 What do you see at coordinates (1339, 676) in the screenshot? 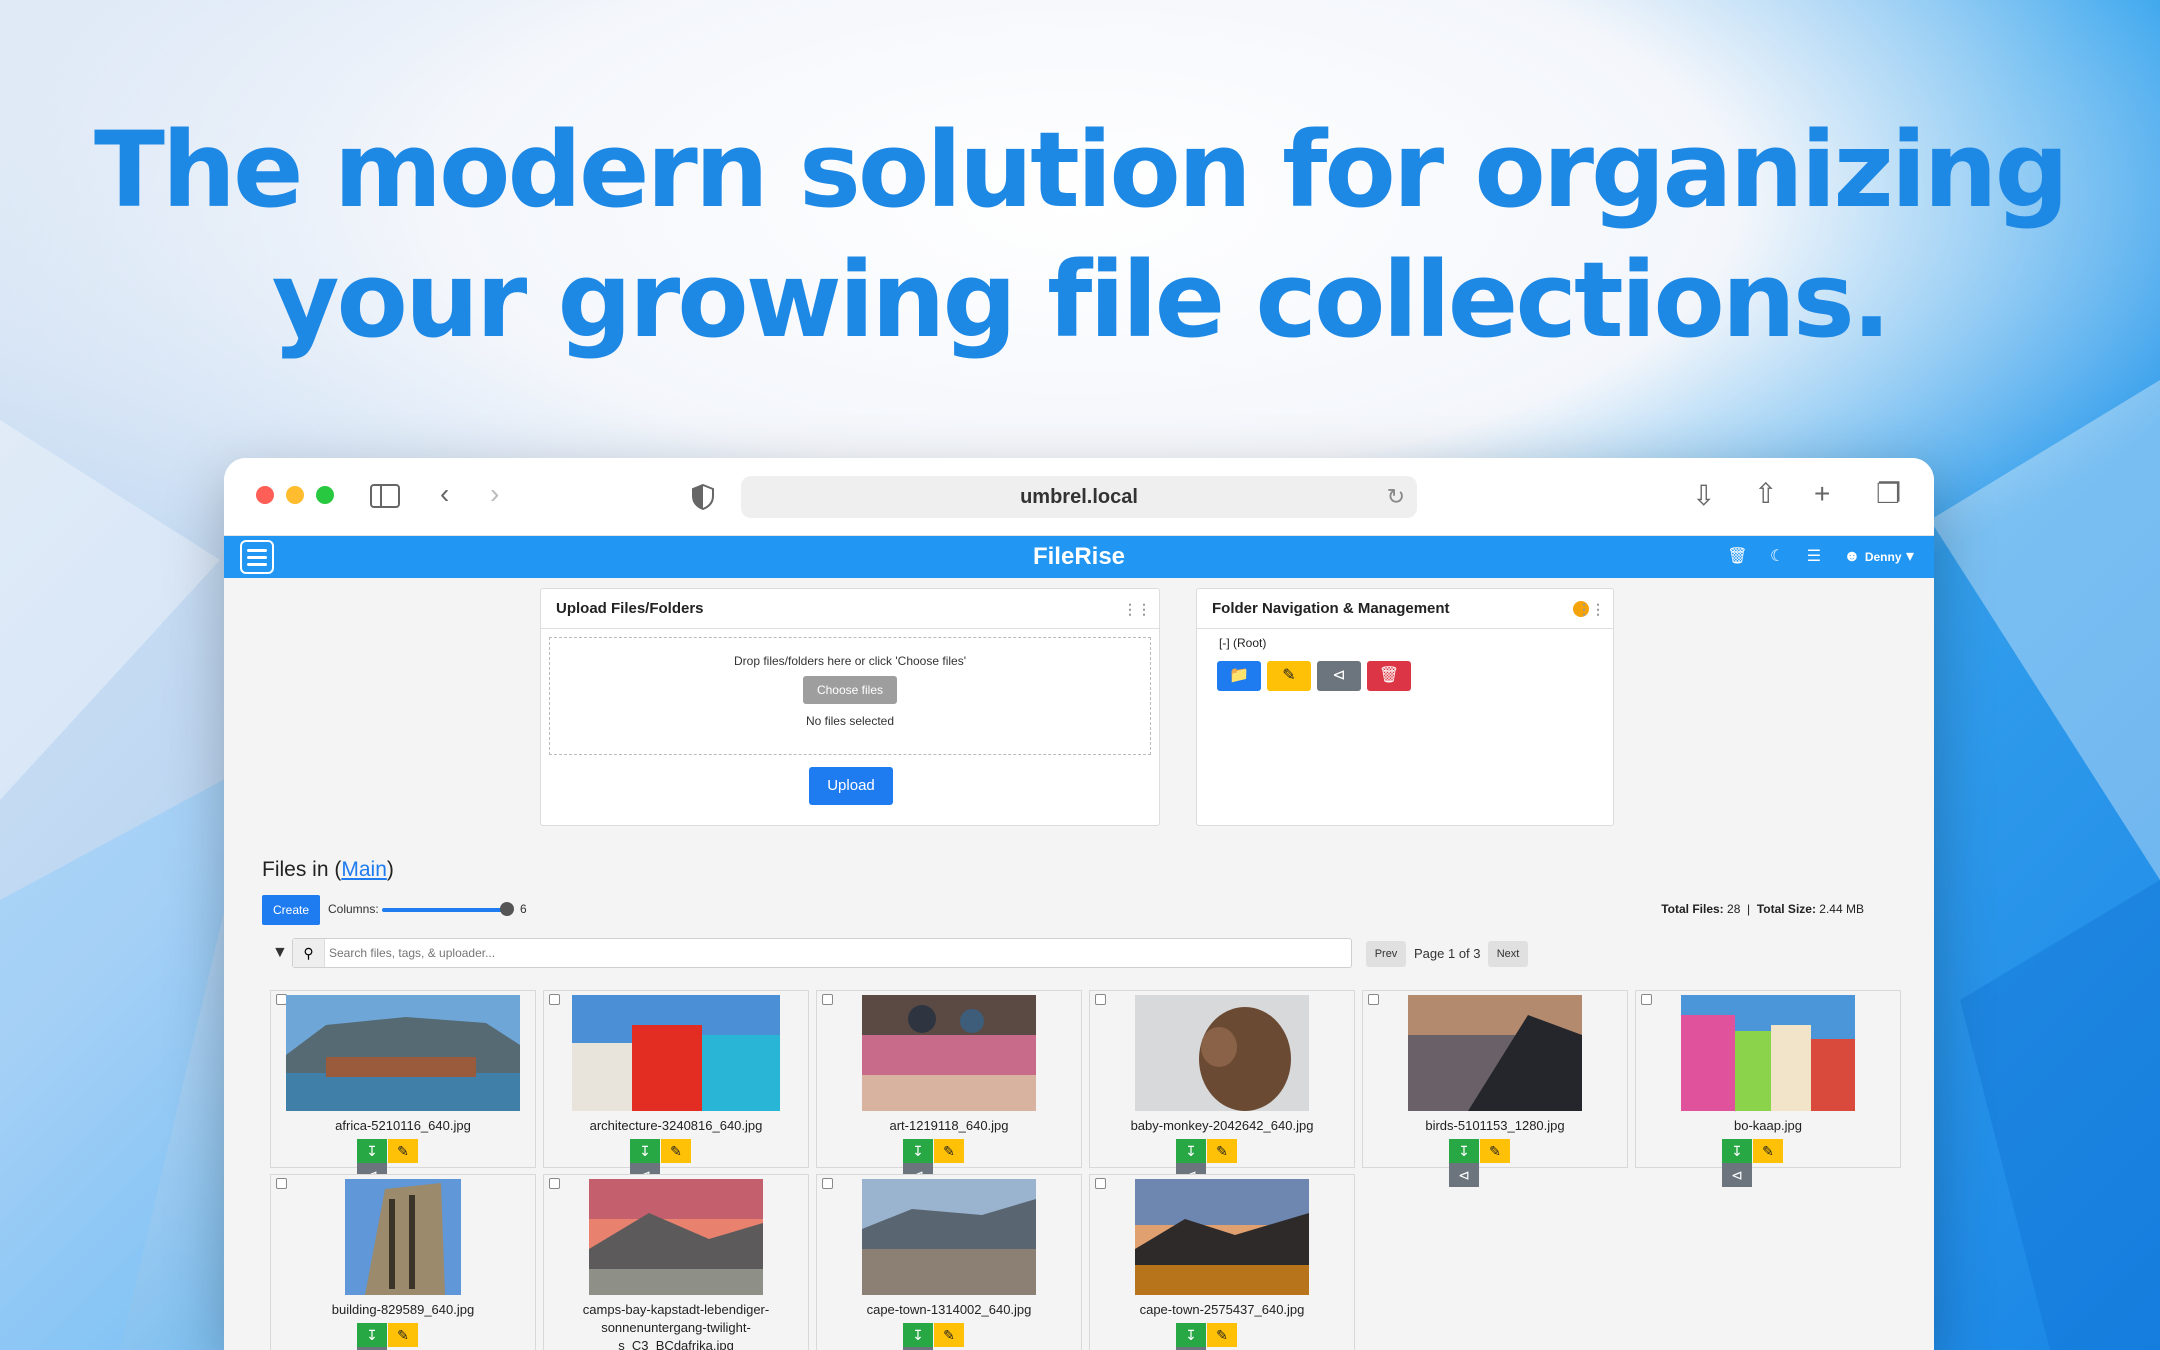
I see `share-folder-button: ⊲` at bounding box center [1339, 676].